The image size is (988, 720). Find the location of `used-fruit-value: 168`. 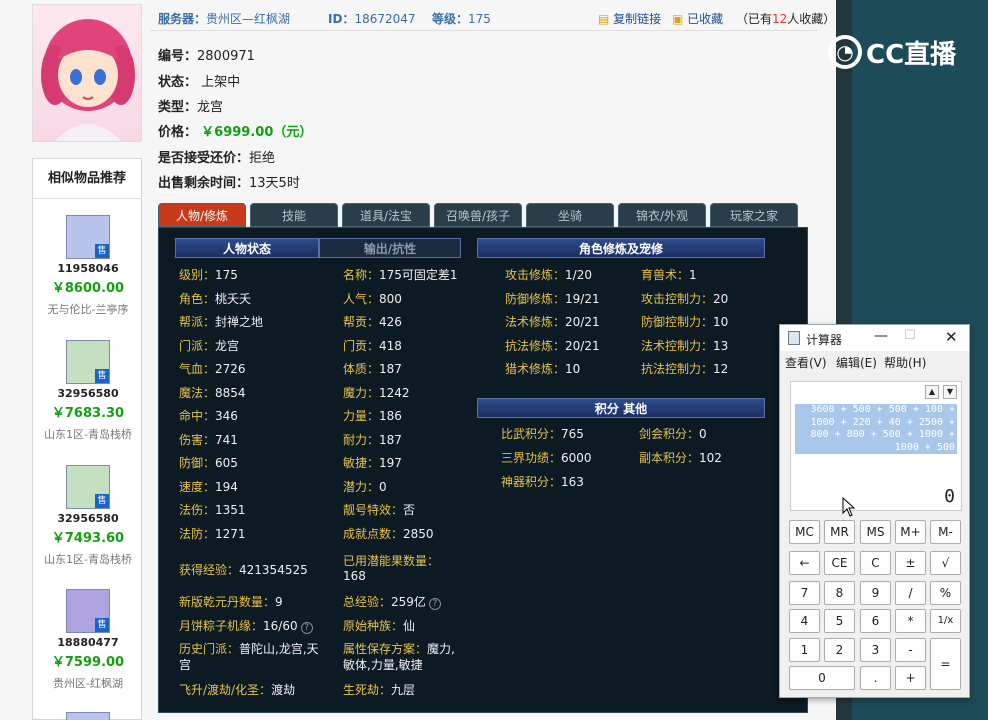

used-fruit-value: 168 is located at coordinates (354, 576).